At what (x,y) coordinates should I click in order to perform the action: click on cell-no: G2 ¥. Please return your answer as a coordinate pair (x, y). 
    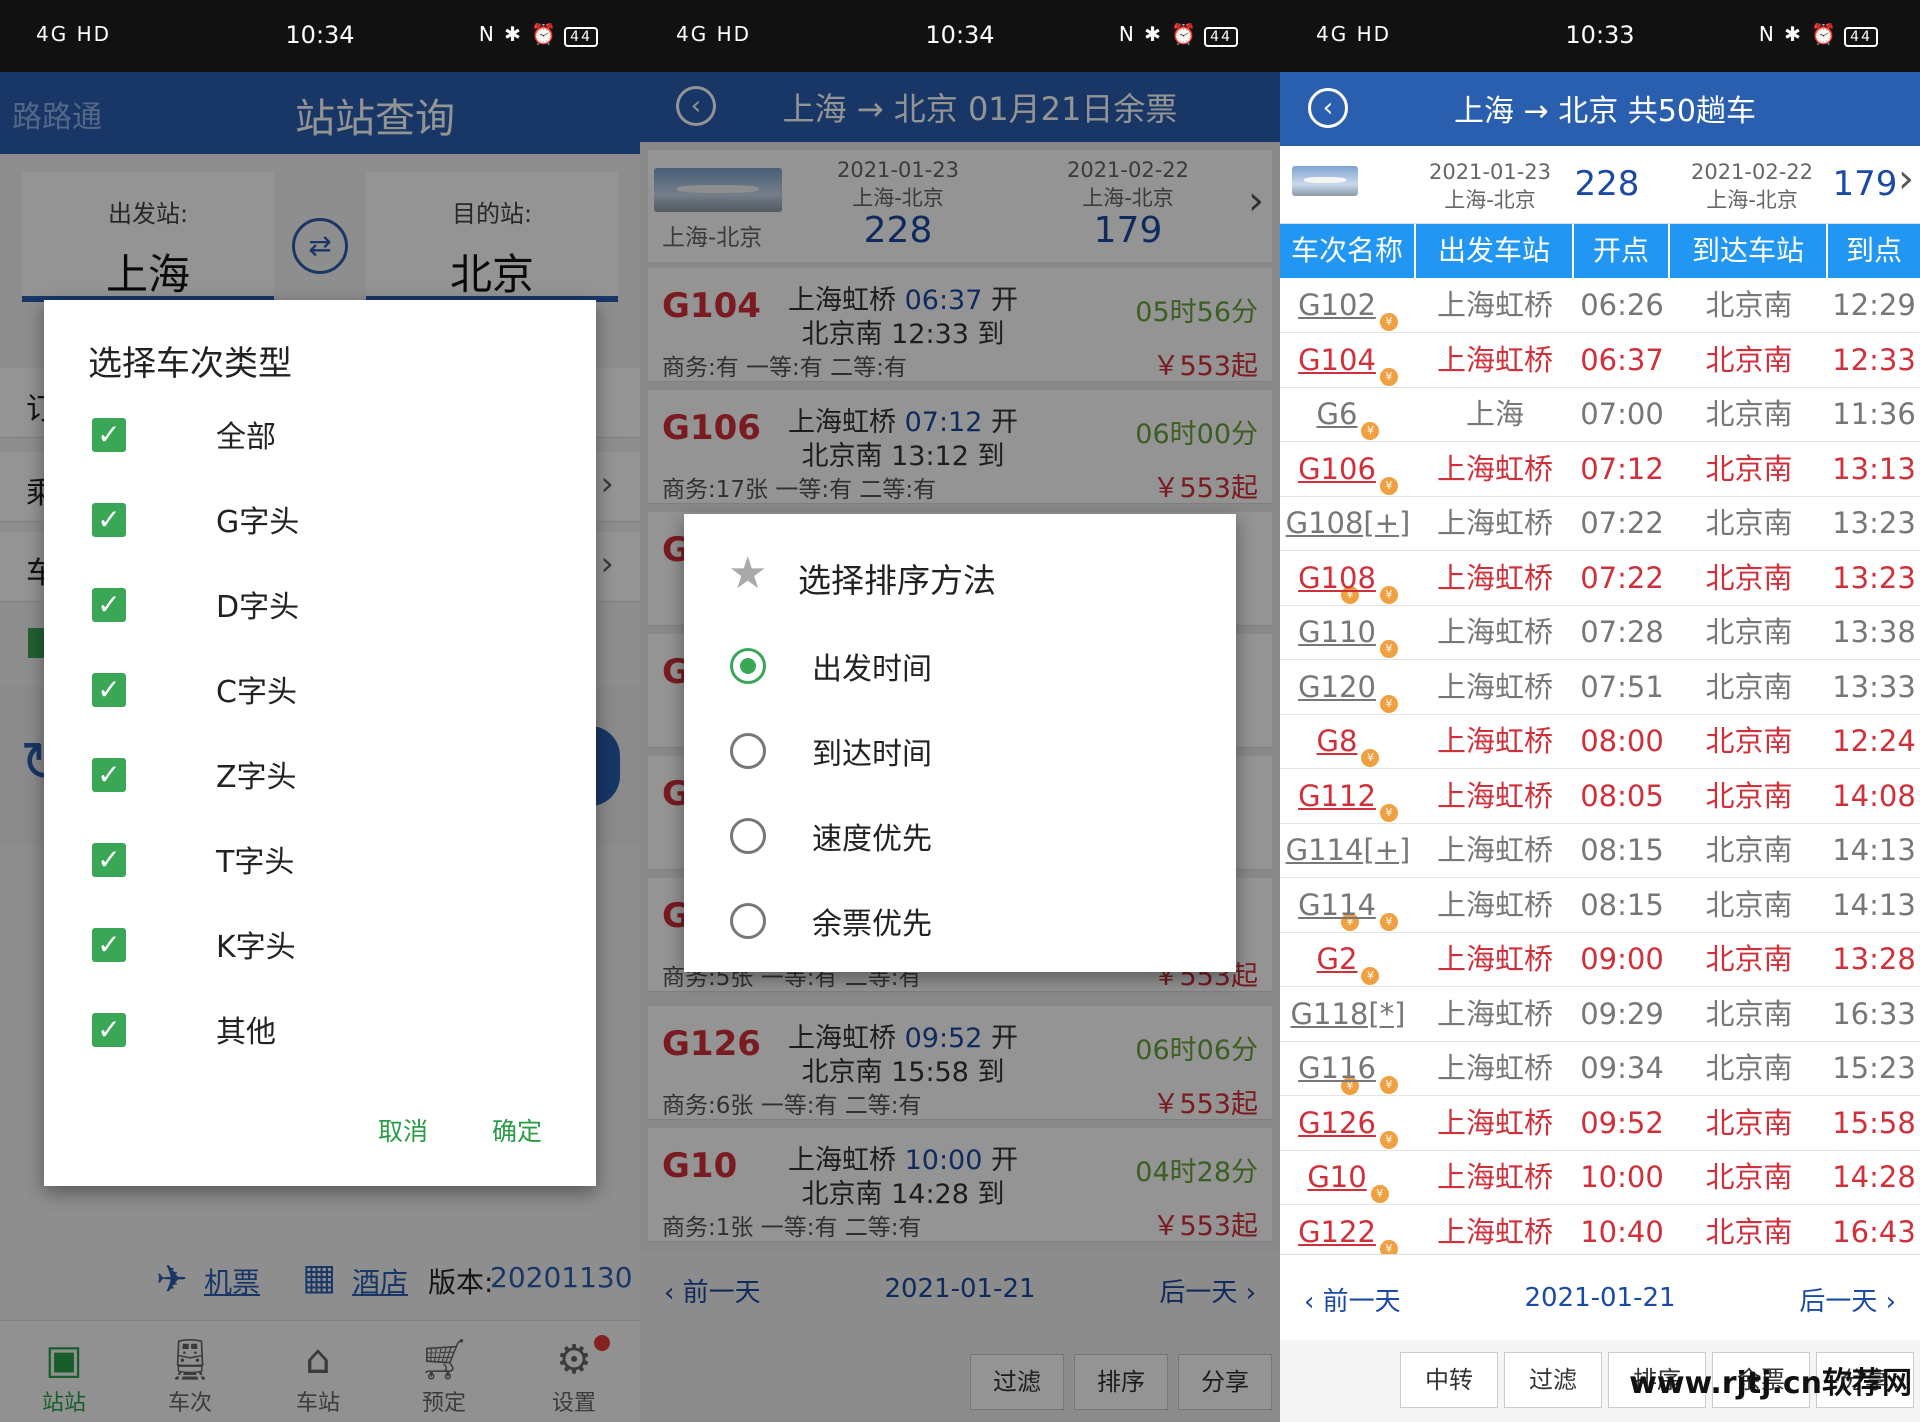
    Looking at the image, I should click on (1348, 959).